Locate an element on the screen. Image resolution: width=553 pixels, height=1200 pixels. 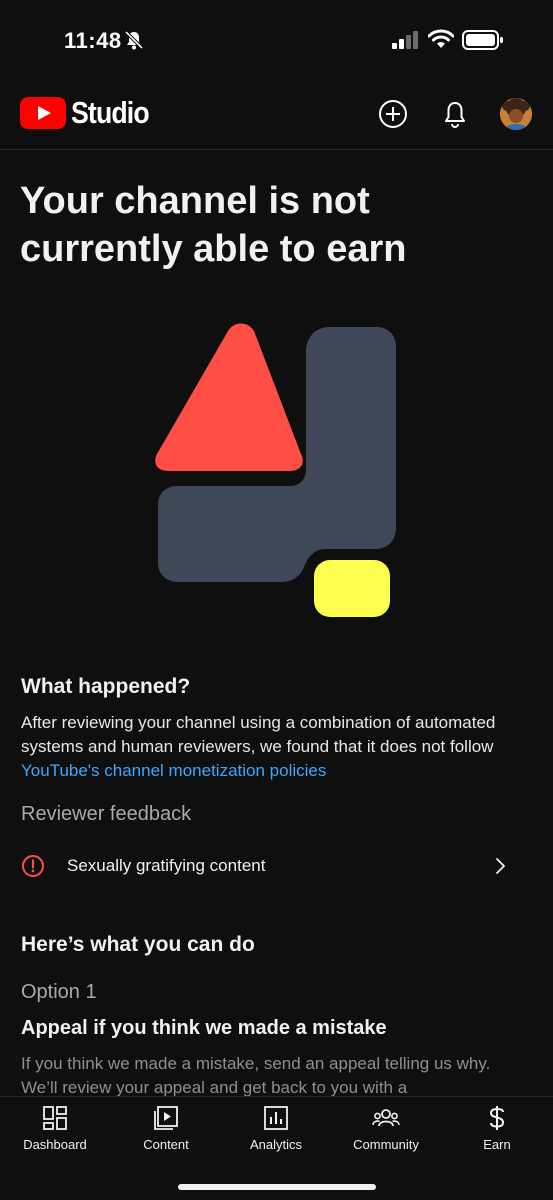
bell-off-icon is located at coordinates (134, 40).